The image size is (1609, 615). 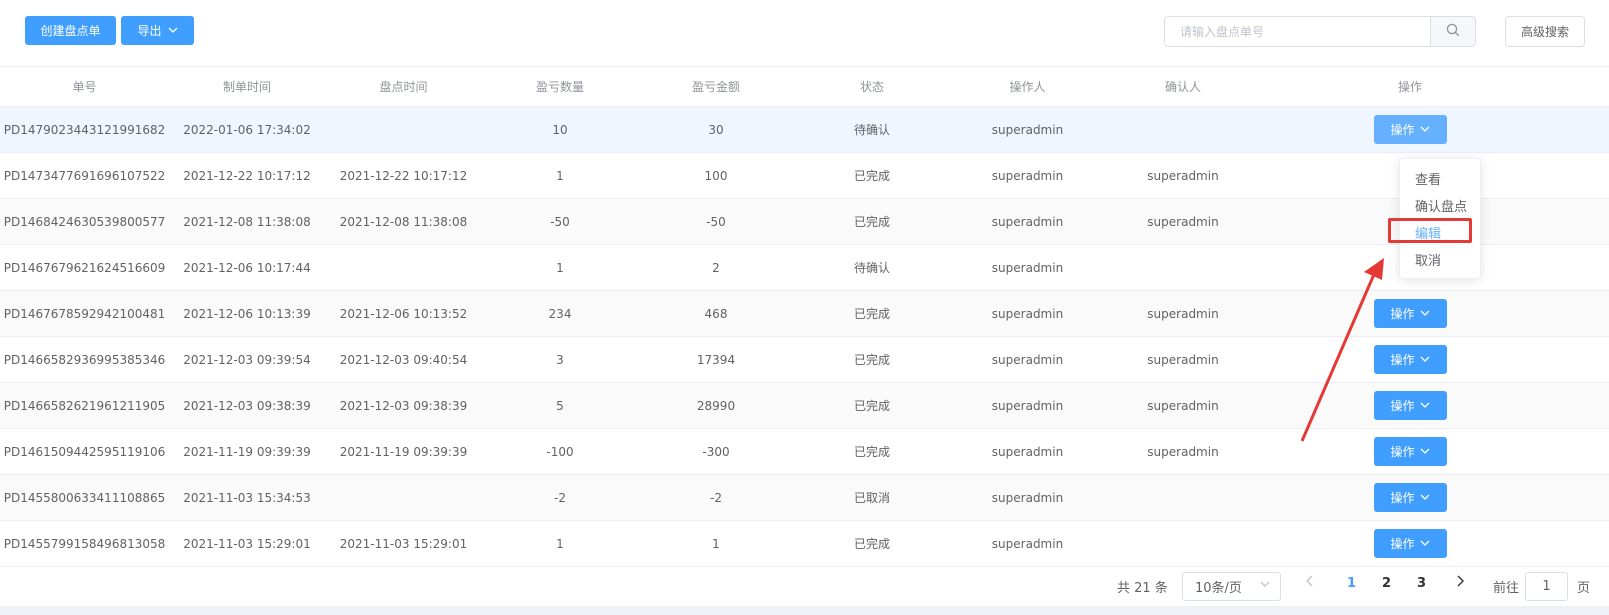 I want to click on cell-status: 已取消, so click(x=871, y=498).